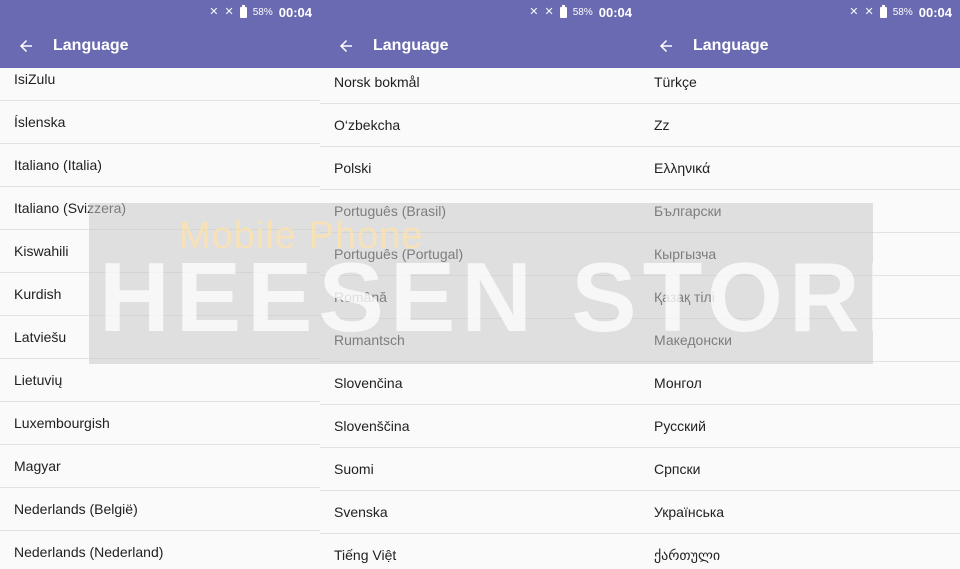  I want to click on language-item: Íslenska, so click(160, 122).